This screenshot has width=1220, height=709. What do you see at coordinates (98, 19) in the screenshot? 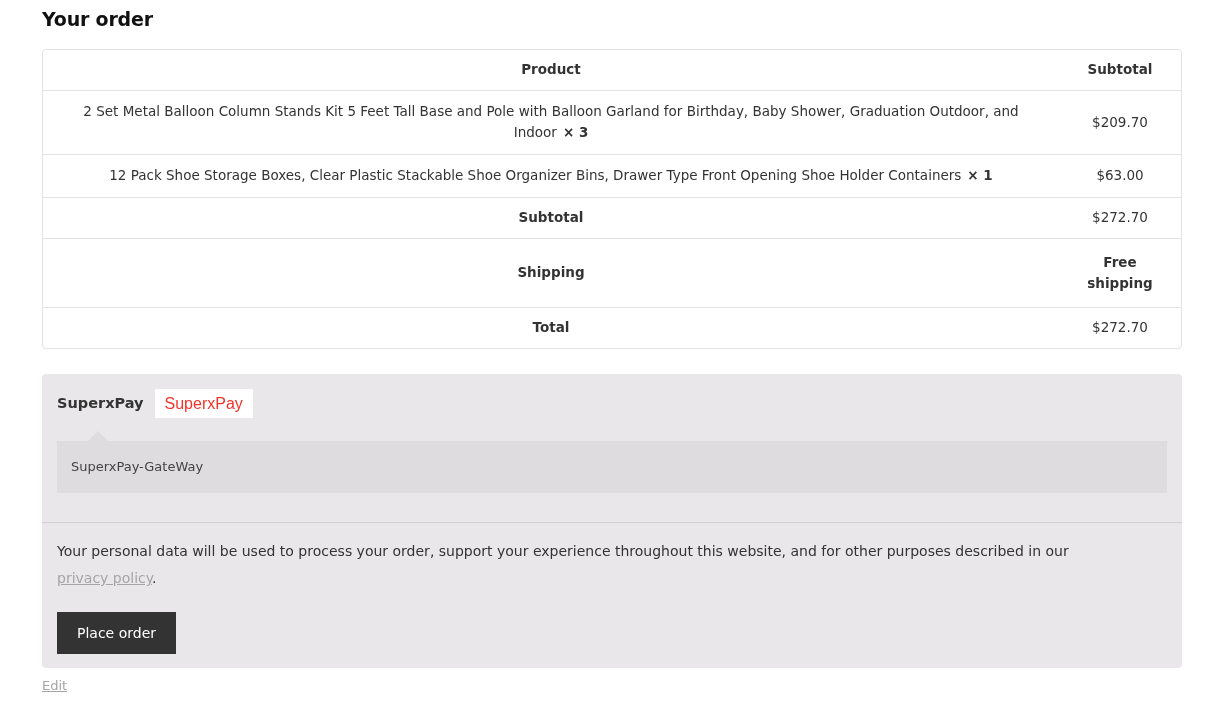
I see `page-heading: Your order` at bounding box center [98, 19].